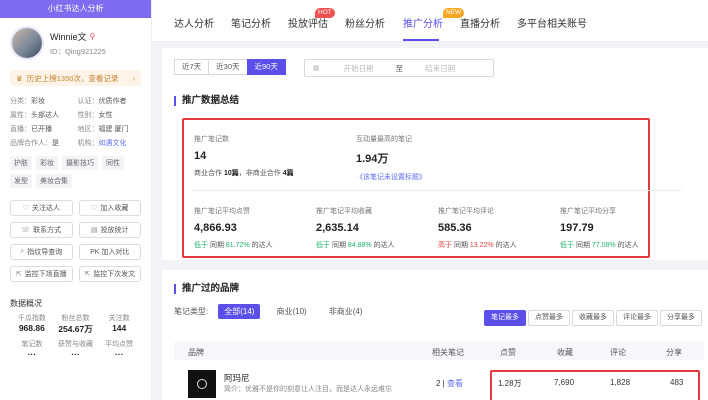  What do you see at coordinates (316, 68) in the screenshot?
I see `calendar-icon: ▦` at bounding box center [316, 68].